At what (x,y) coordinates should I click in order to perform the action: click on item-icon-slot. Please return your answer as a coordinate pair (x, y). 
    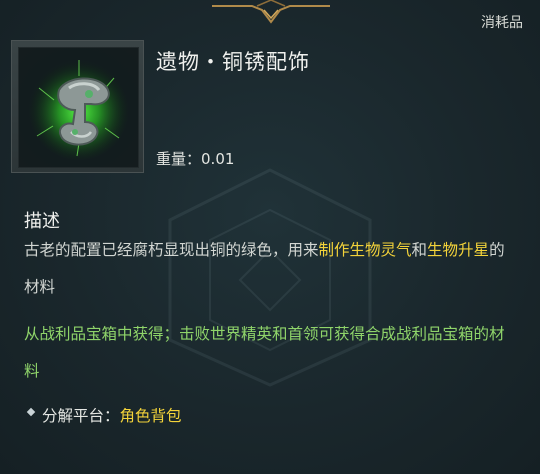
    Looking at the image, I should click on (77, 106).